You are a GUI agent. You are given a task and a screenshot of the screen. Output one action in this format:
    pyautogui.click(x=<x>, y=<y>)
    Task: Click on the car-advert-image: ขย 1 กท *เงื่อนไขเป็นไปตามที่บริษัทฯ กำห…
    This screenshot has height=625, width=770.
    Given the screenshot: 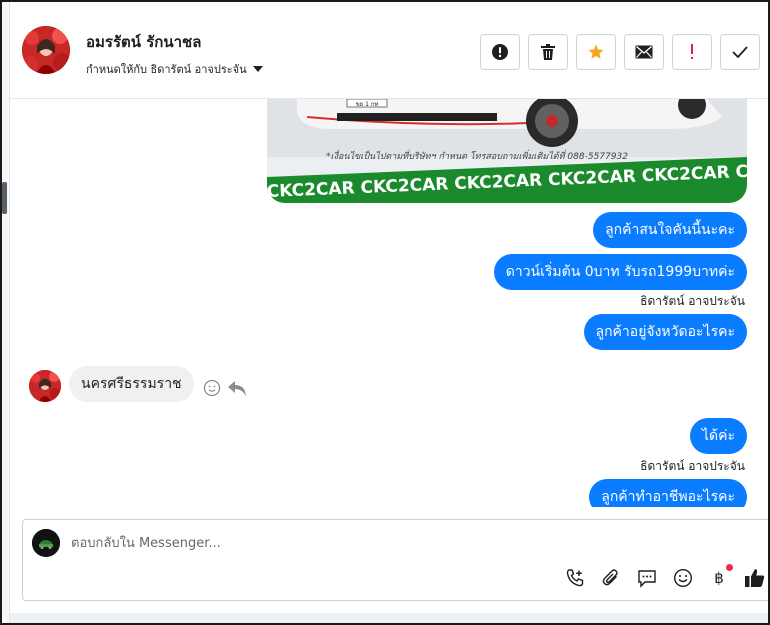 What is the action you would take?
    pyautogui.click(x=507, y=151)
    